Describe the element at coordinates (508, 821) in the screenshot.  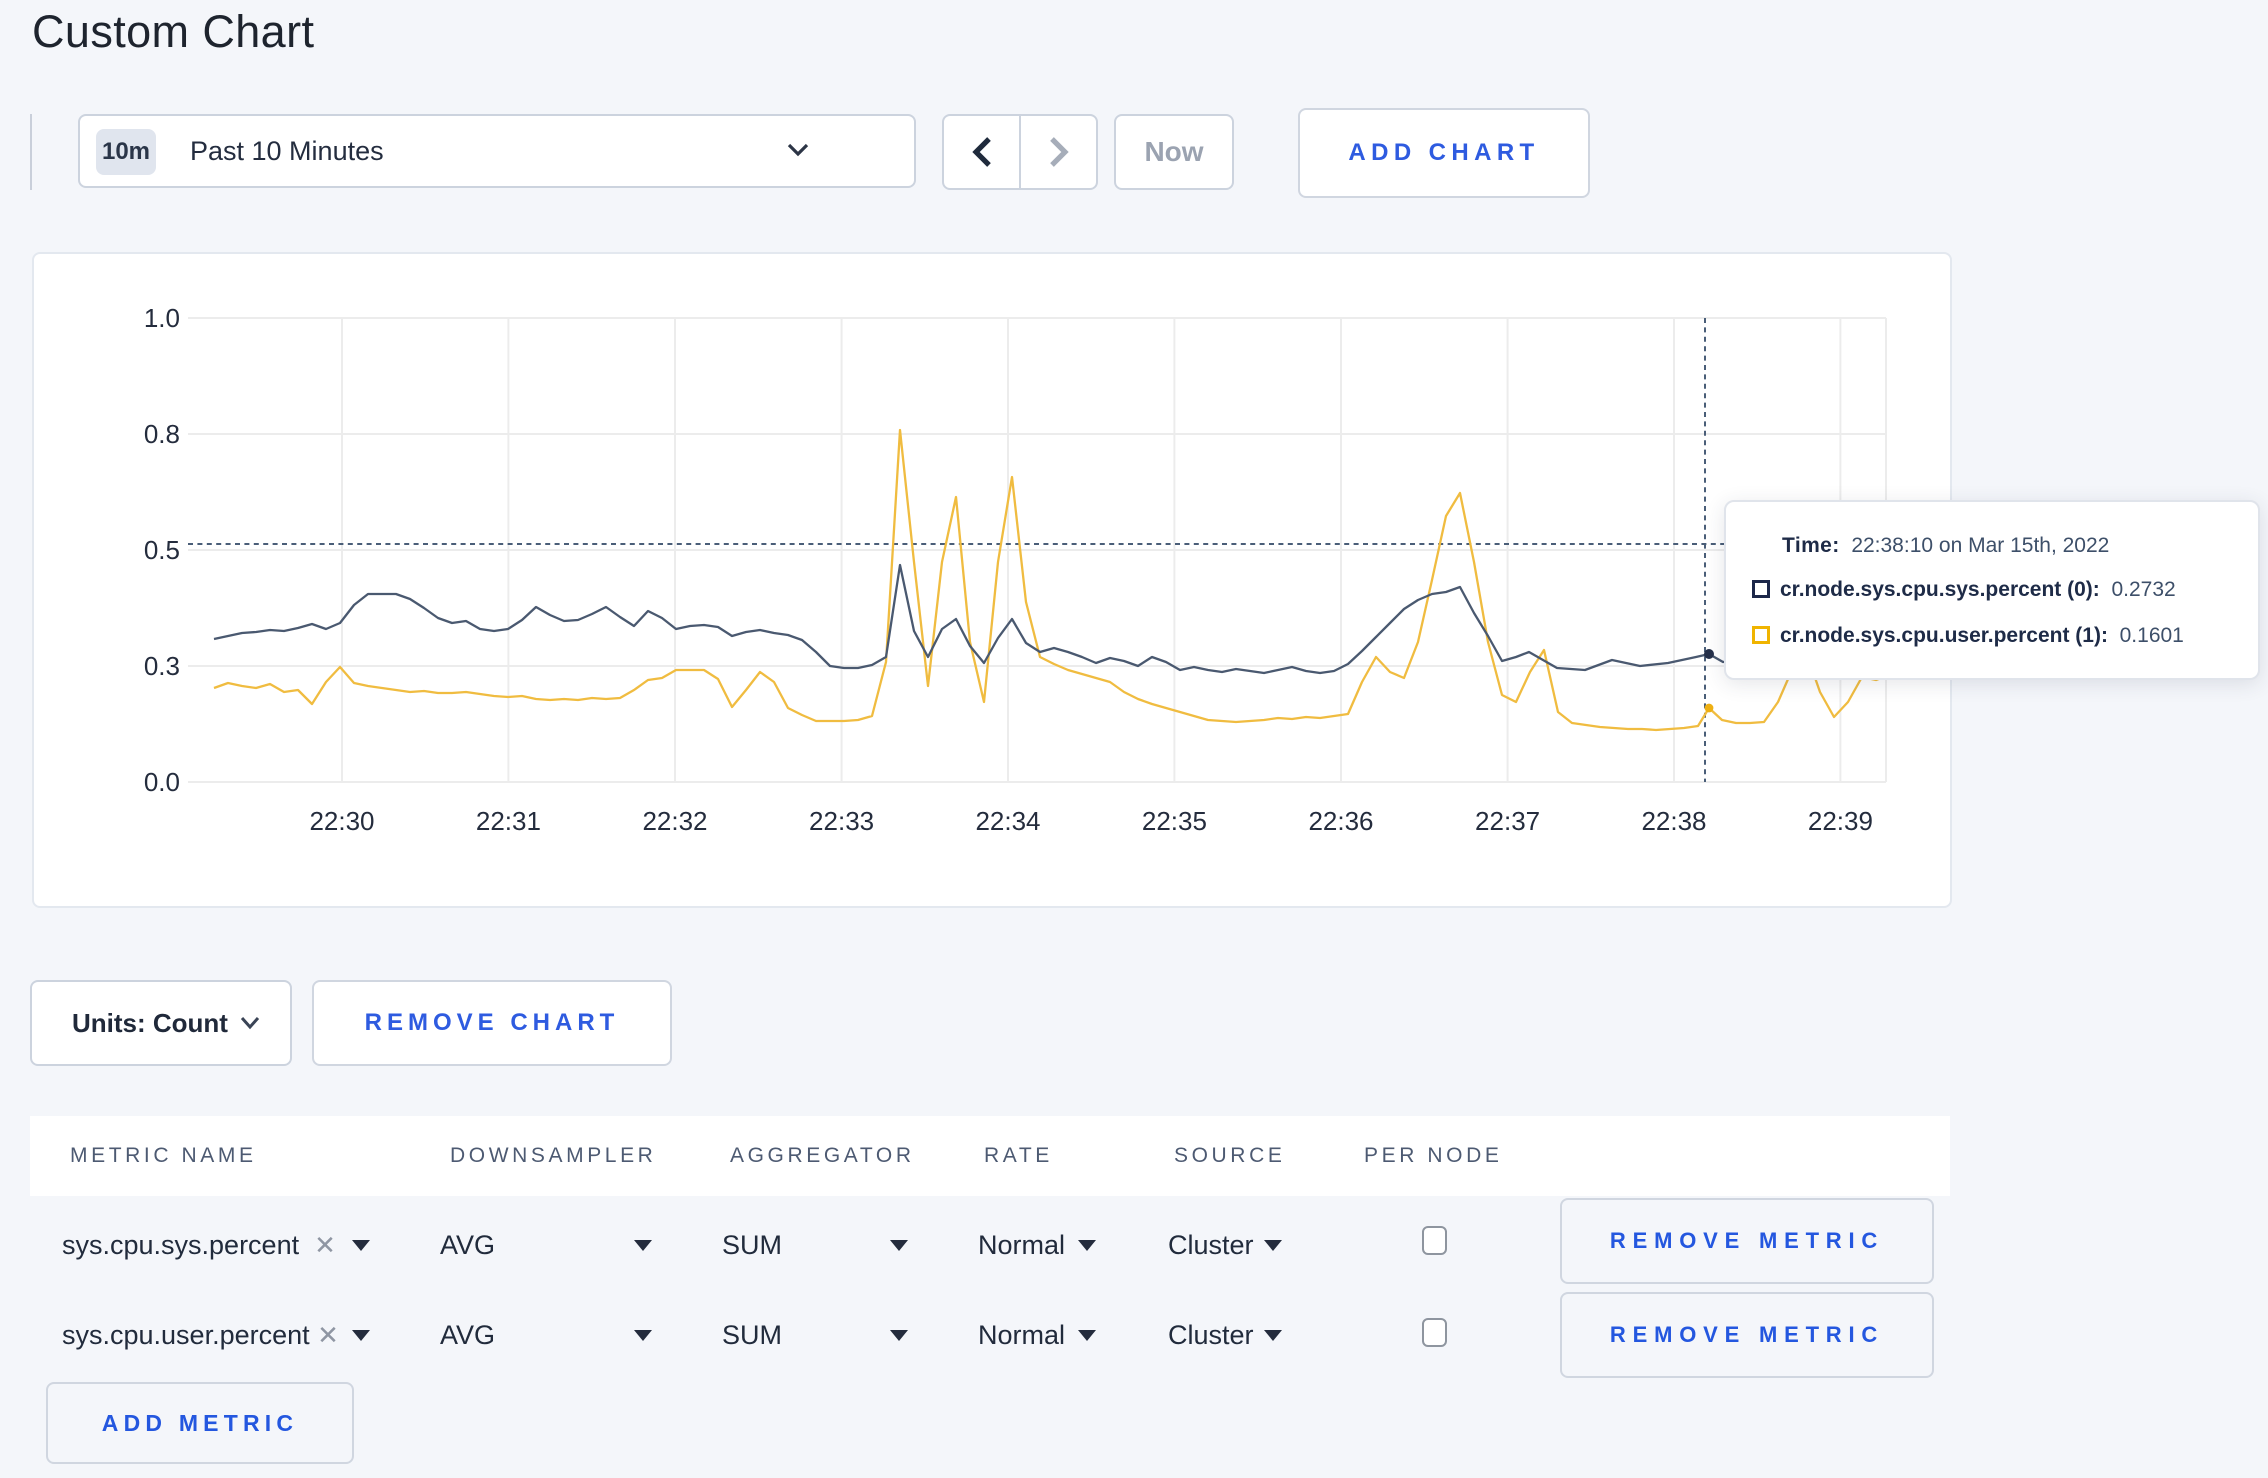
I see `svg-text: 22:31` at that location.